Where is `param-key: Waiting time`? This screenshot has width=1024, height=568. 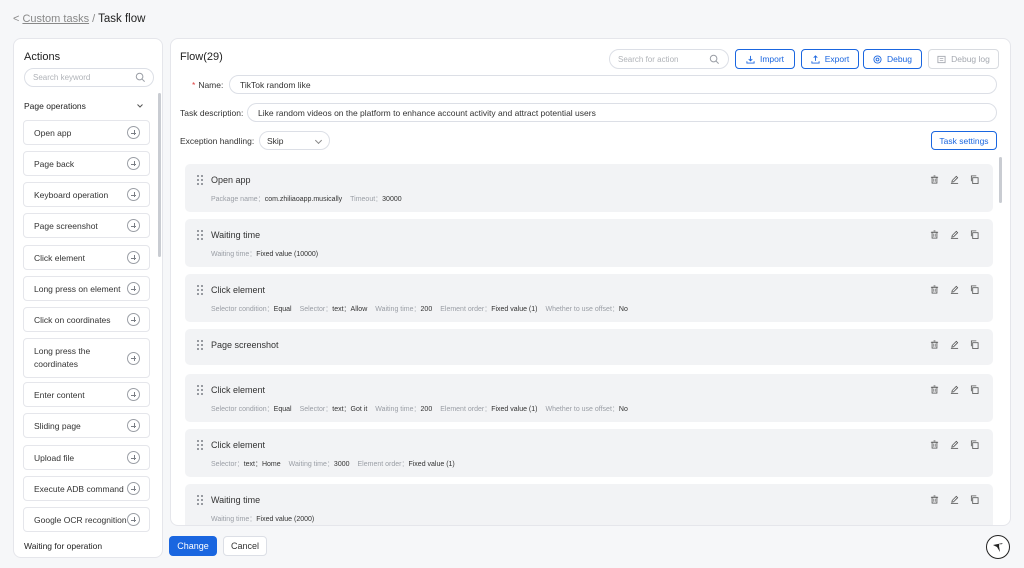 param-key: Waiting time is located at coordinates (394, 409).